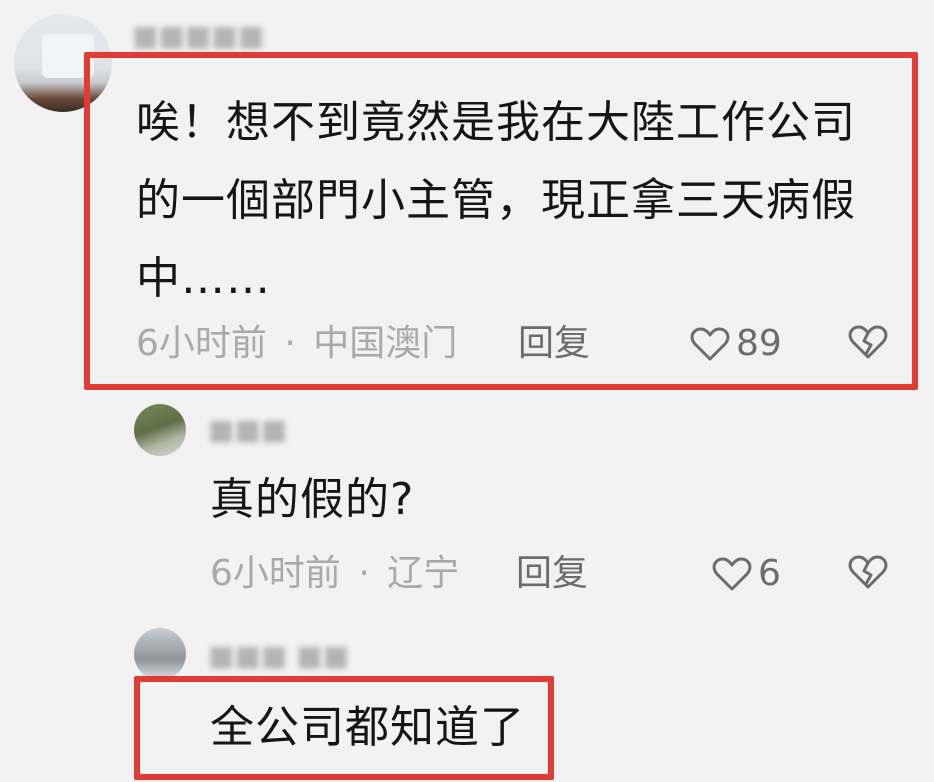 The height and width of the screenshot is (782, 934). Describe the element at coordinates (278, 656) in the screenshot. I see `comment-username: ■■■ ■■` at that location.